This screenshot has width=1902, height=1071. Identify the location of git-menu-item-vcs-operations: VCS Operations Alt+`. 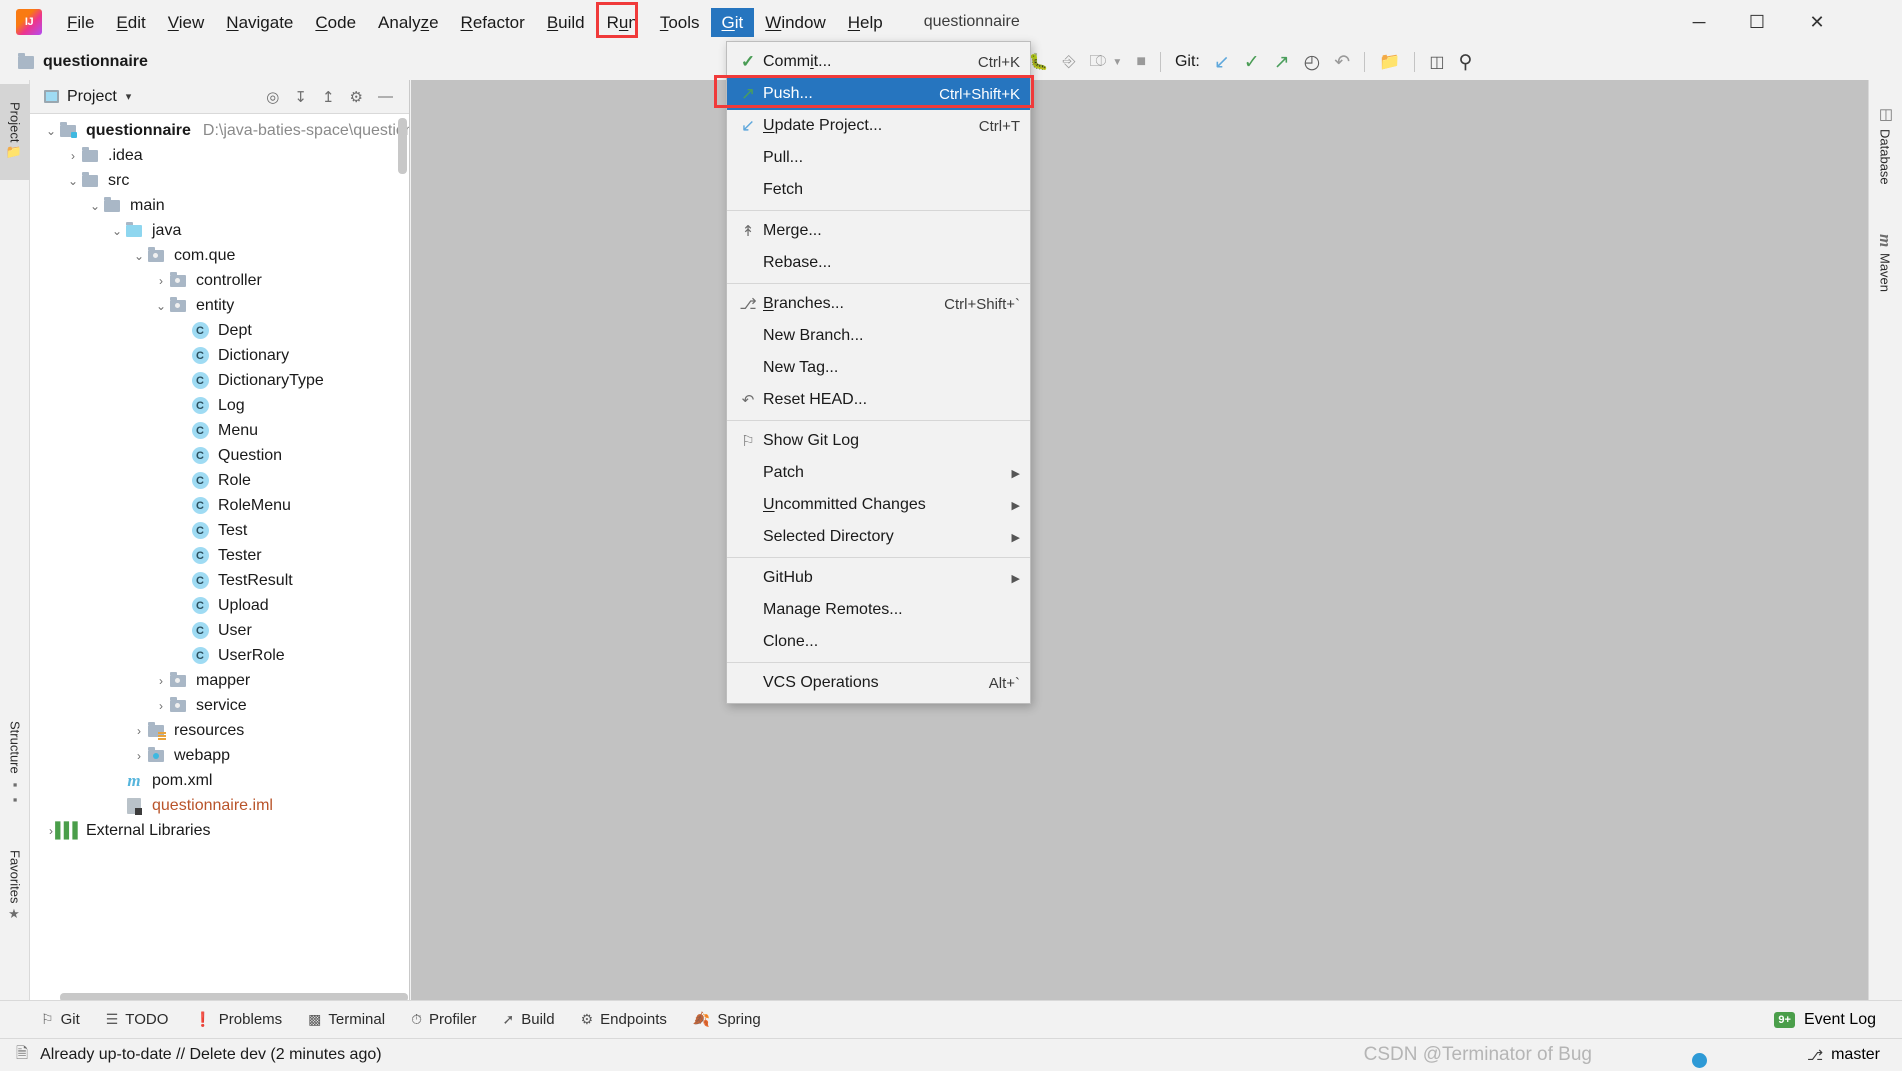
(878, 683).